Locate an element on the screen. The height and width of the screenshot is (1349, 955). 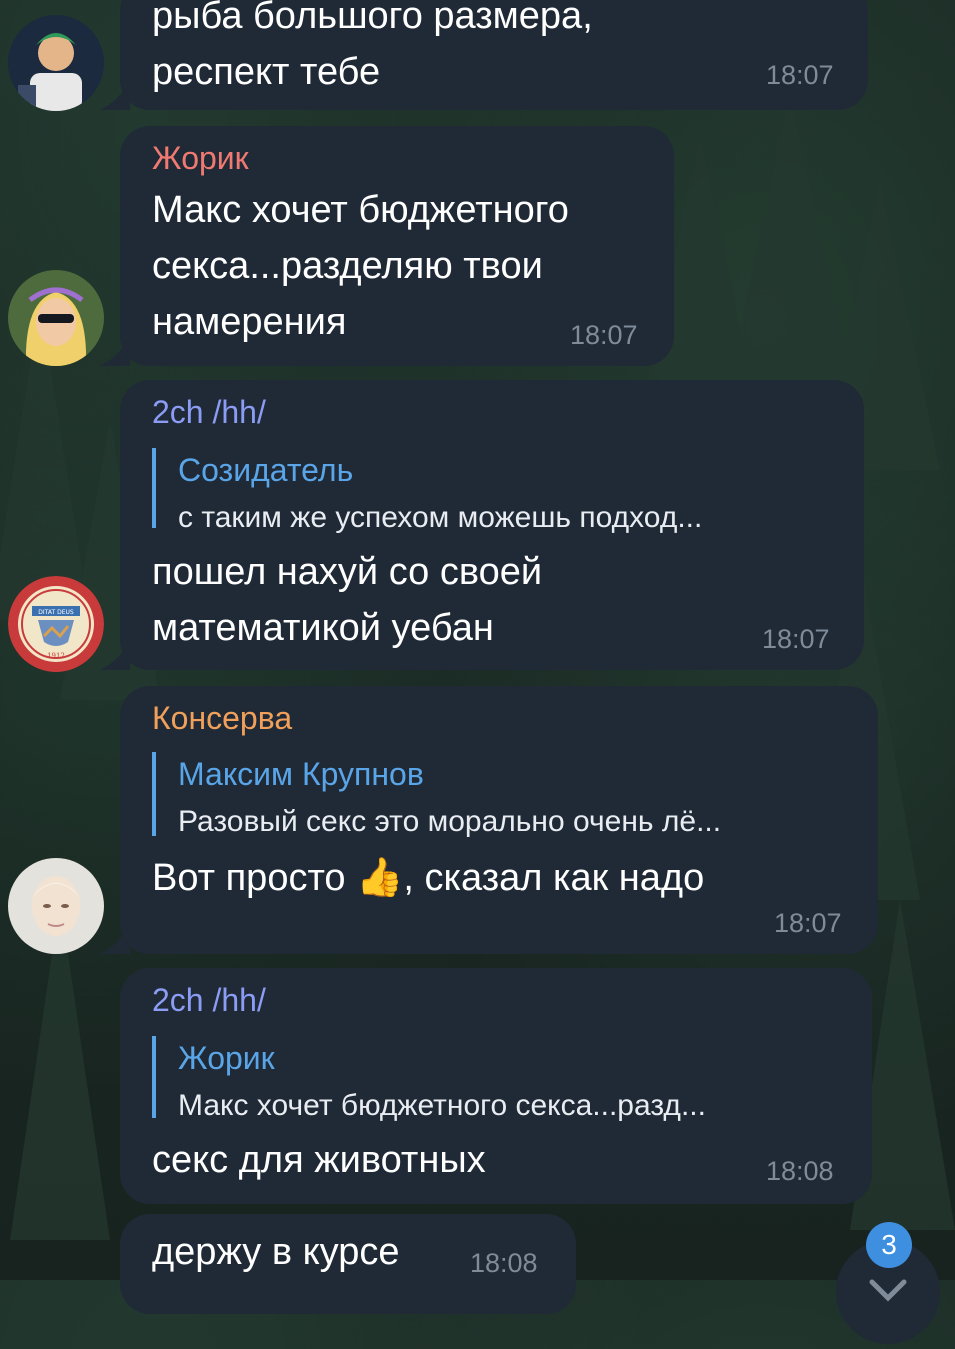
seal-motto: DITAT DEUS is located at coordinates (56, 612).